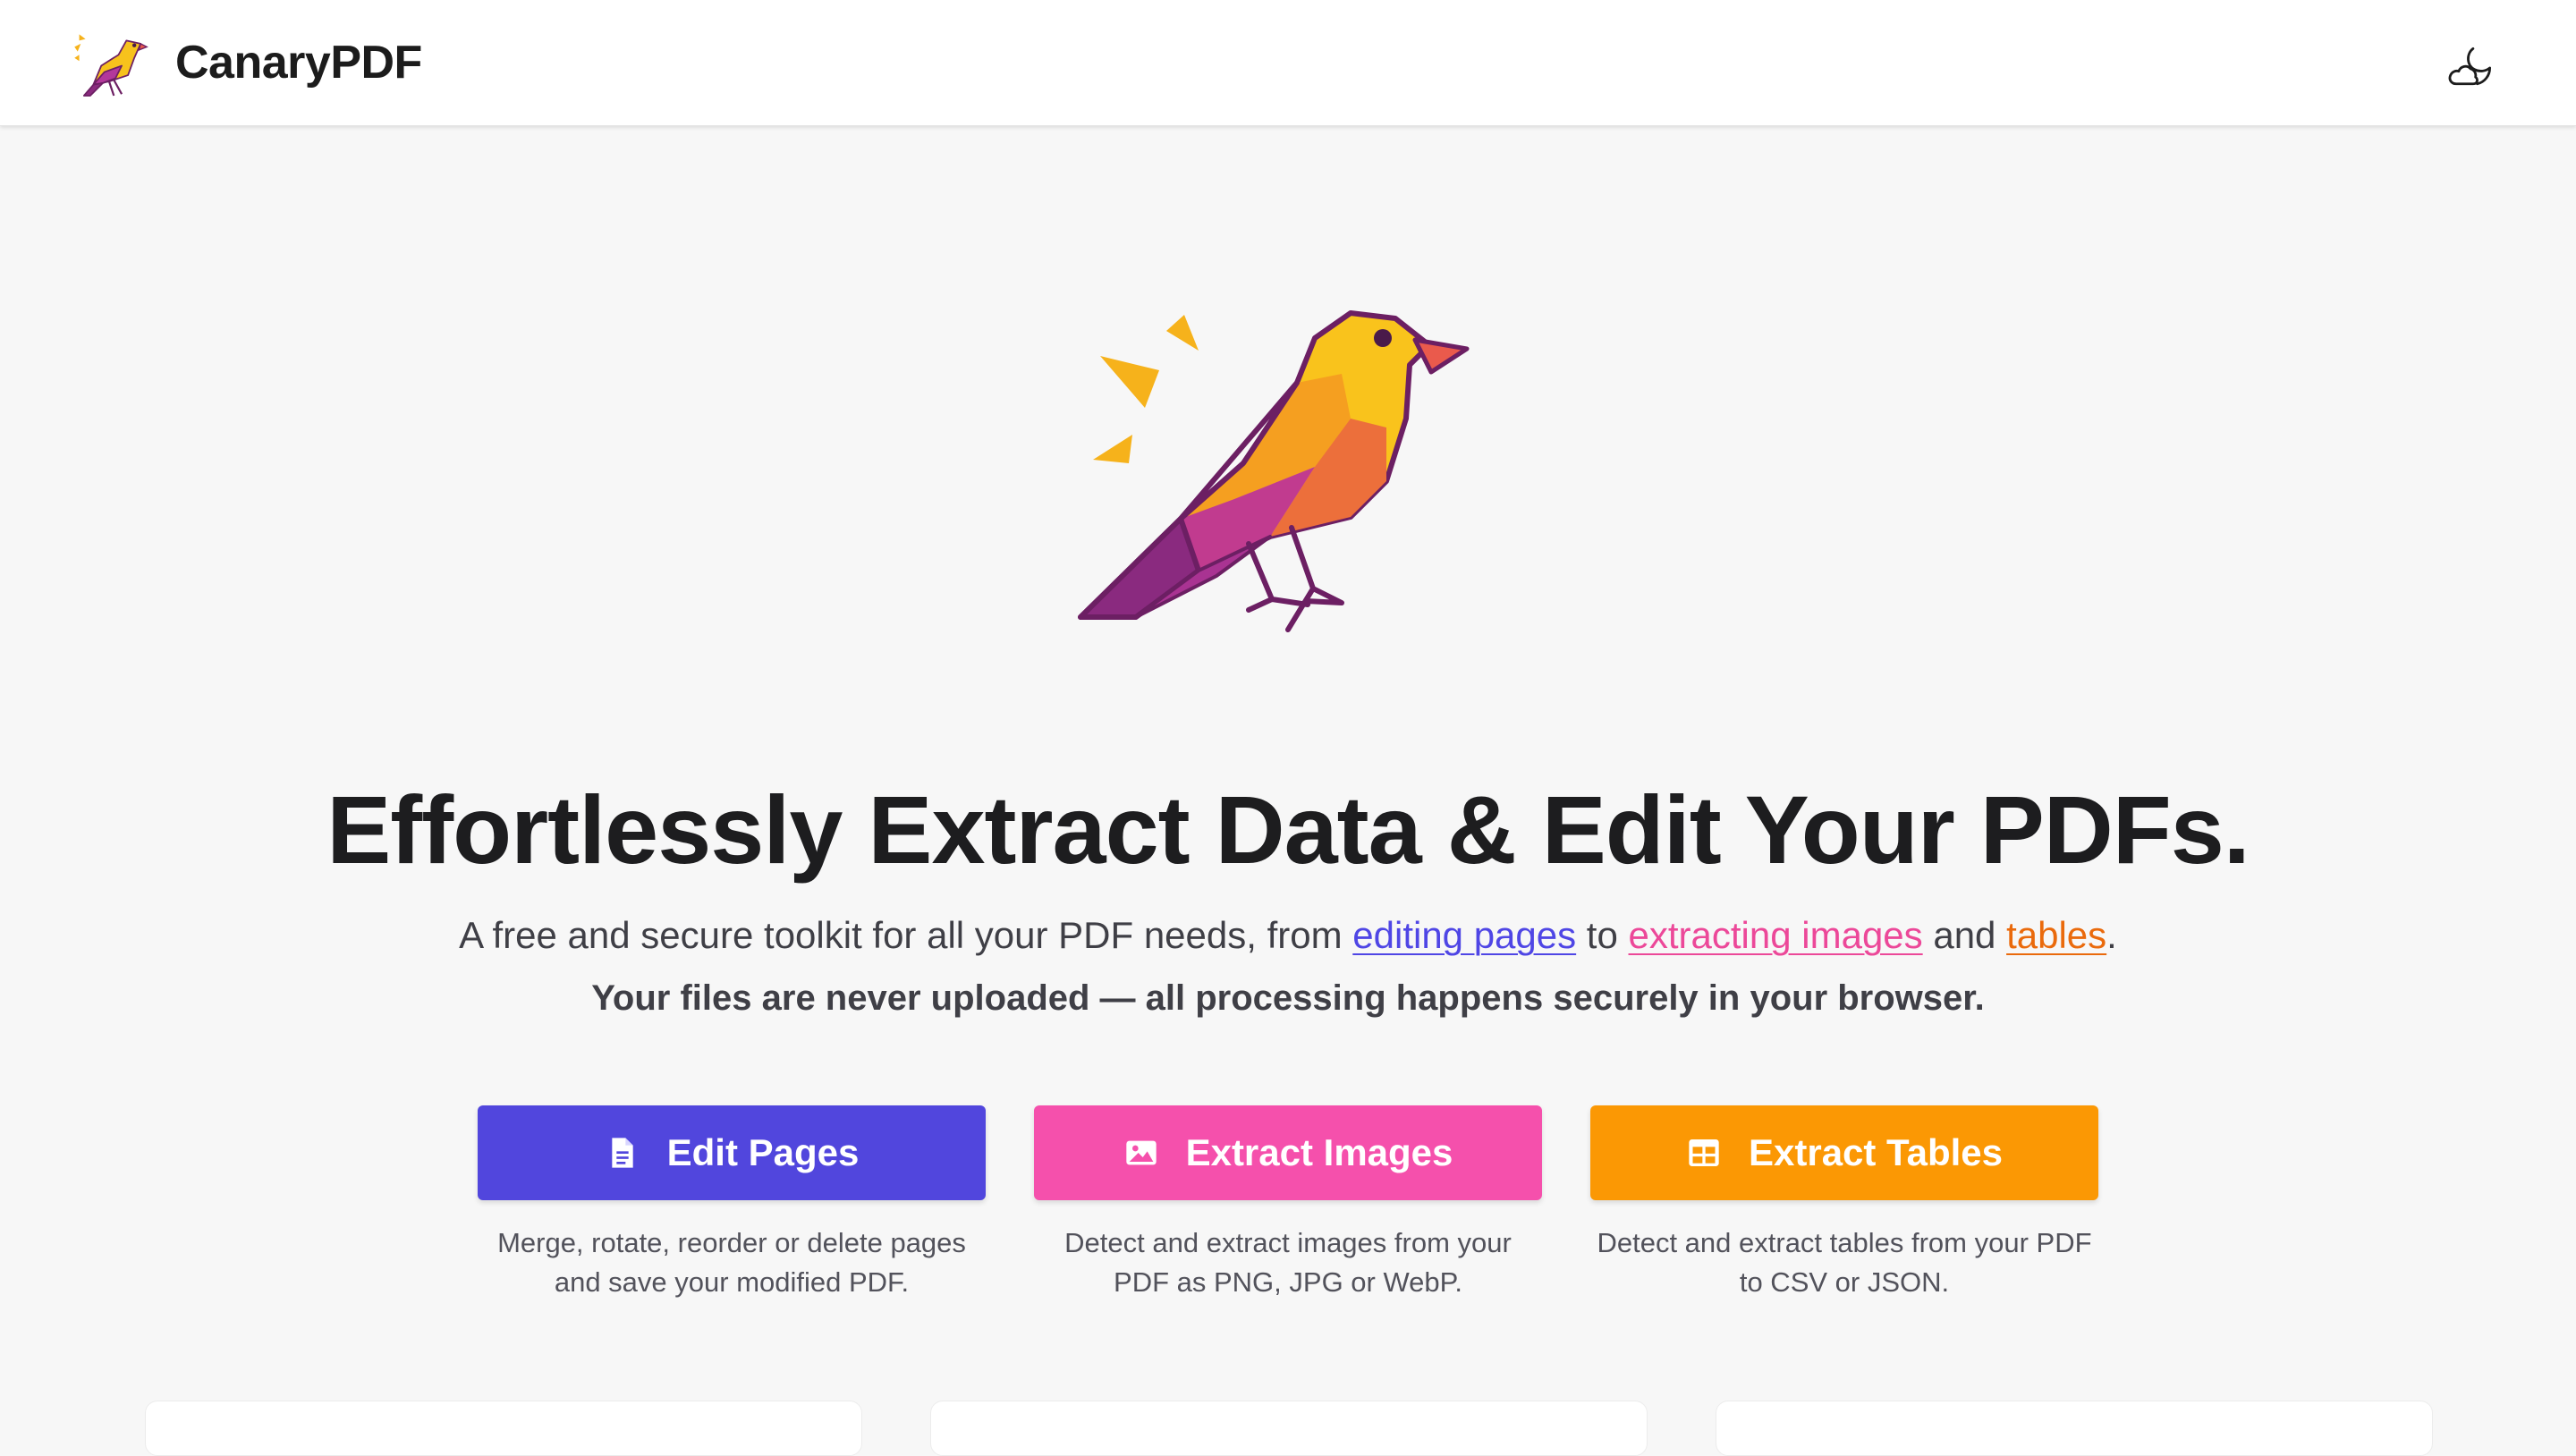  What do you see at coordinates (1319, 1152) in the screenshot?
I see `extract-images-label: Extract Images` at bounding box center [1319, 1152].